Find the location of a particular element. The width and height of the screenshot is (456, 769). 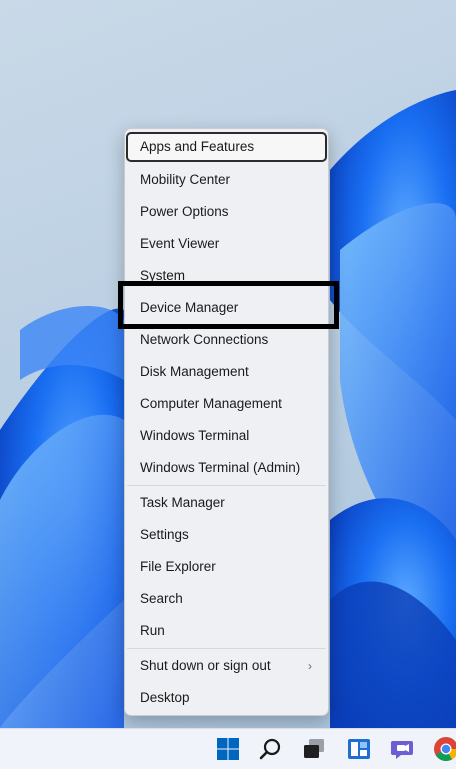

widgets-icon is located at coordinates (359, 749).